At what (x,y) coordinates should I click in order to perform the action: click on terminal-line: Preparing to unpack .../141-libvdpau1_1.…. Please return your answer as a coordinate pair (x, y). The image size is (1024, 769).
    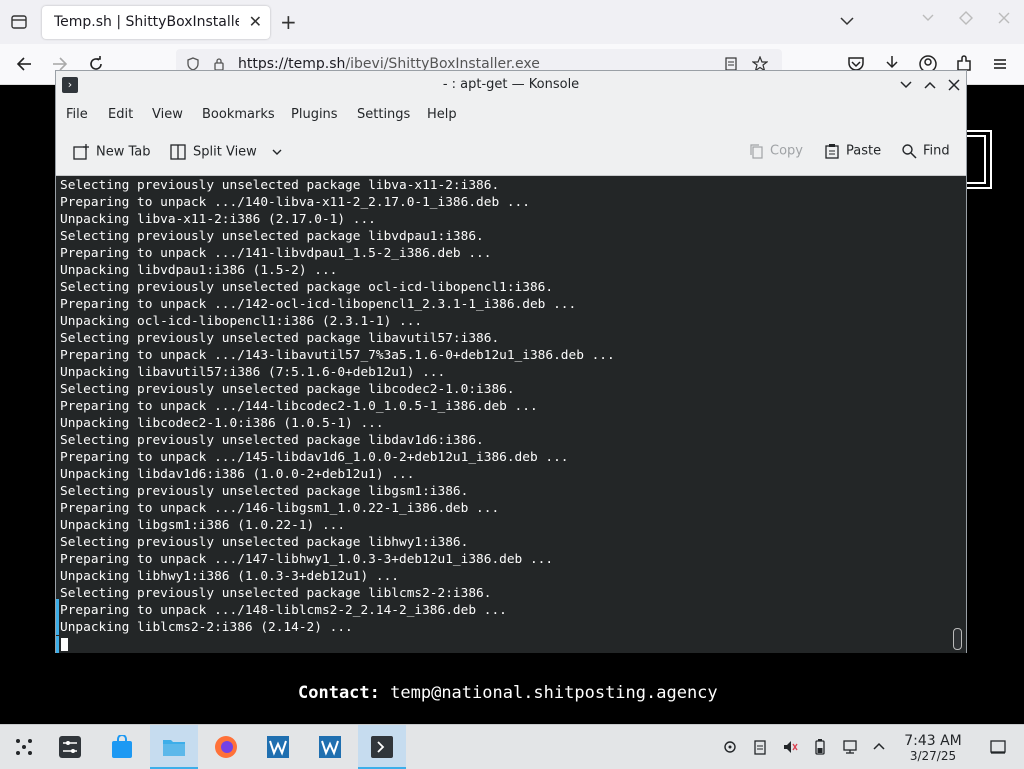
    Looking at the image, I should click on (276, 253).